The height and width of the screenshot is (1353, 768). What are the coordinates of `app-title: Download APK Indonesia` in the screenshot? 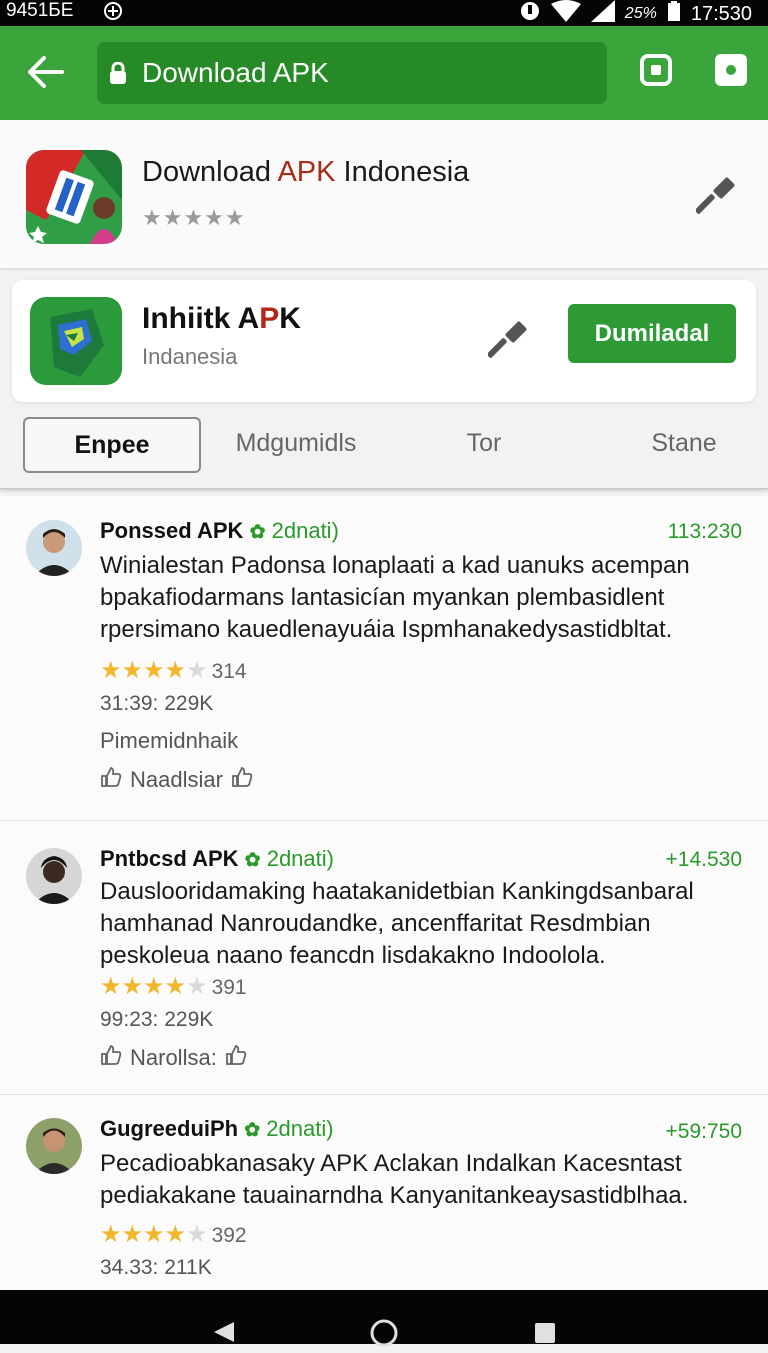 It's located at (306, 172).